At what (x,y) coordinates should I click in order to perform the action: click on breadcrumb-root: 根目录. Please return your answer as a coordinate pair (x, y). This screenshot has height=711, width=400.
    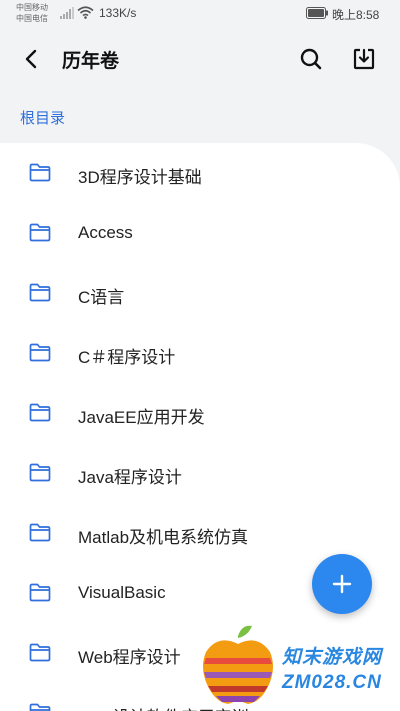
    Looking at the image, I should click on (42, 117).